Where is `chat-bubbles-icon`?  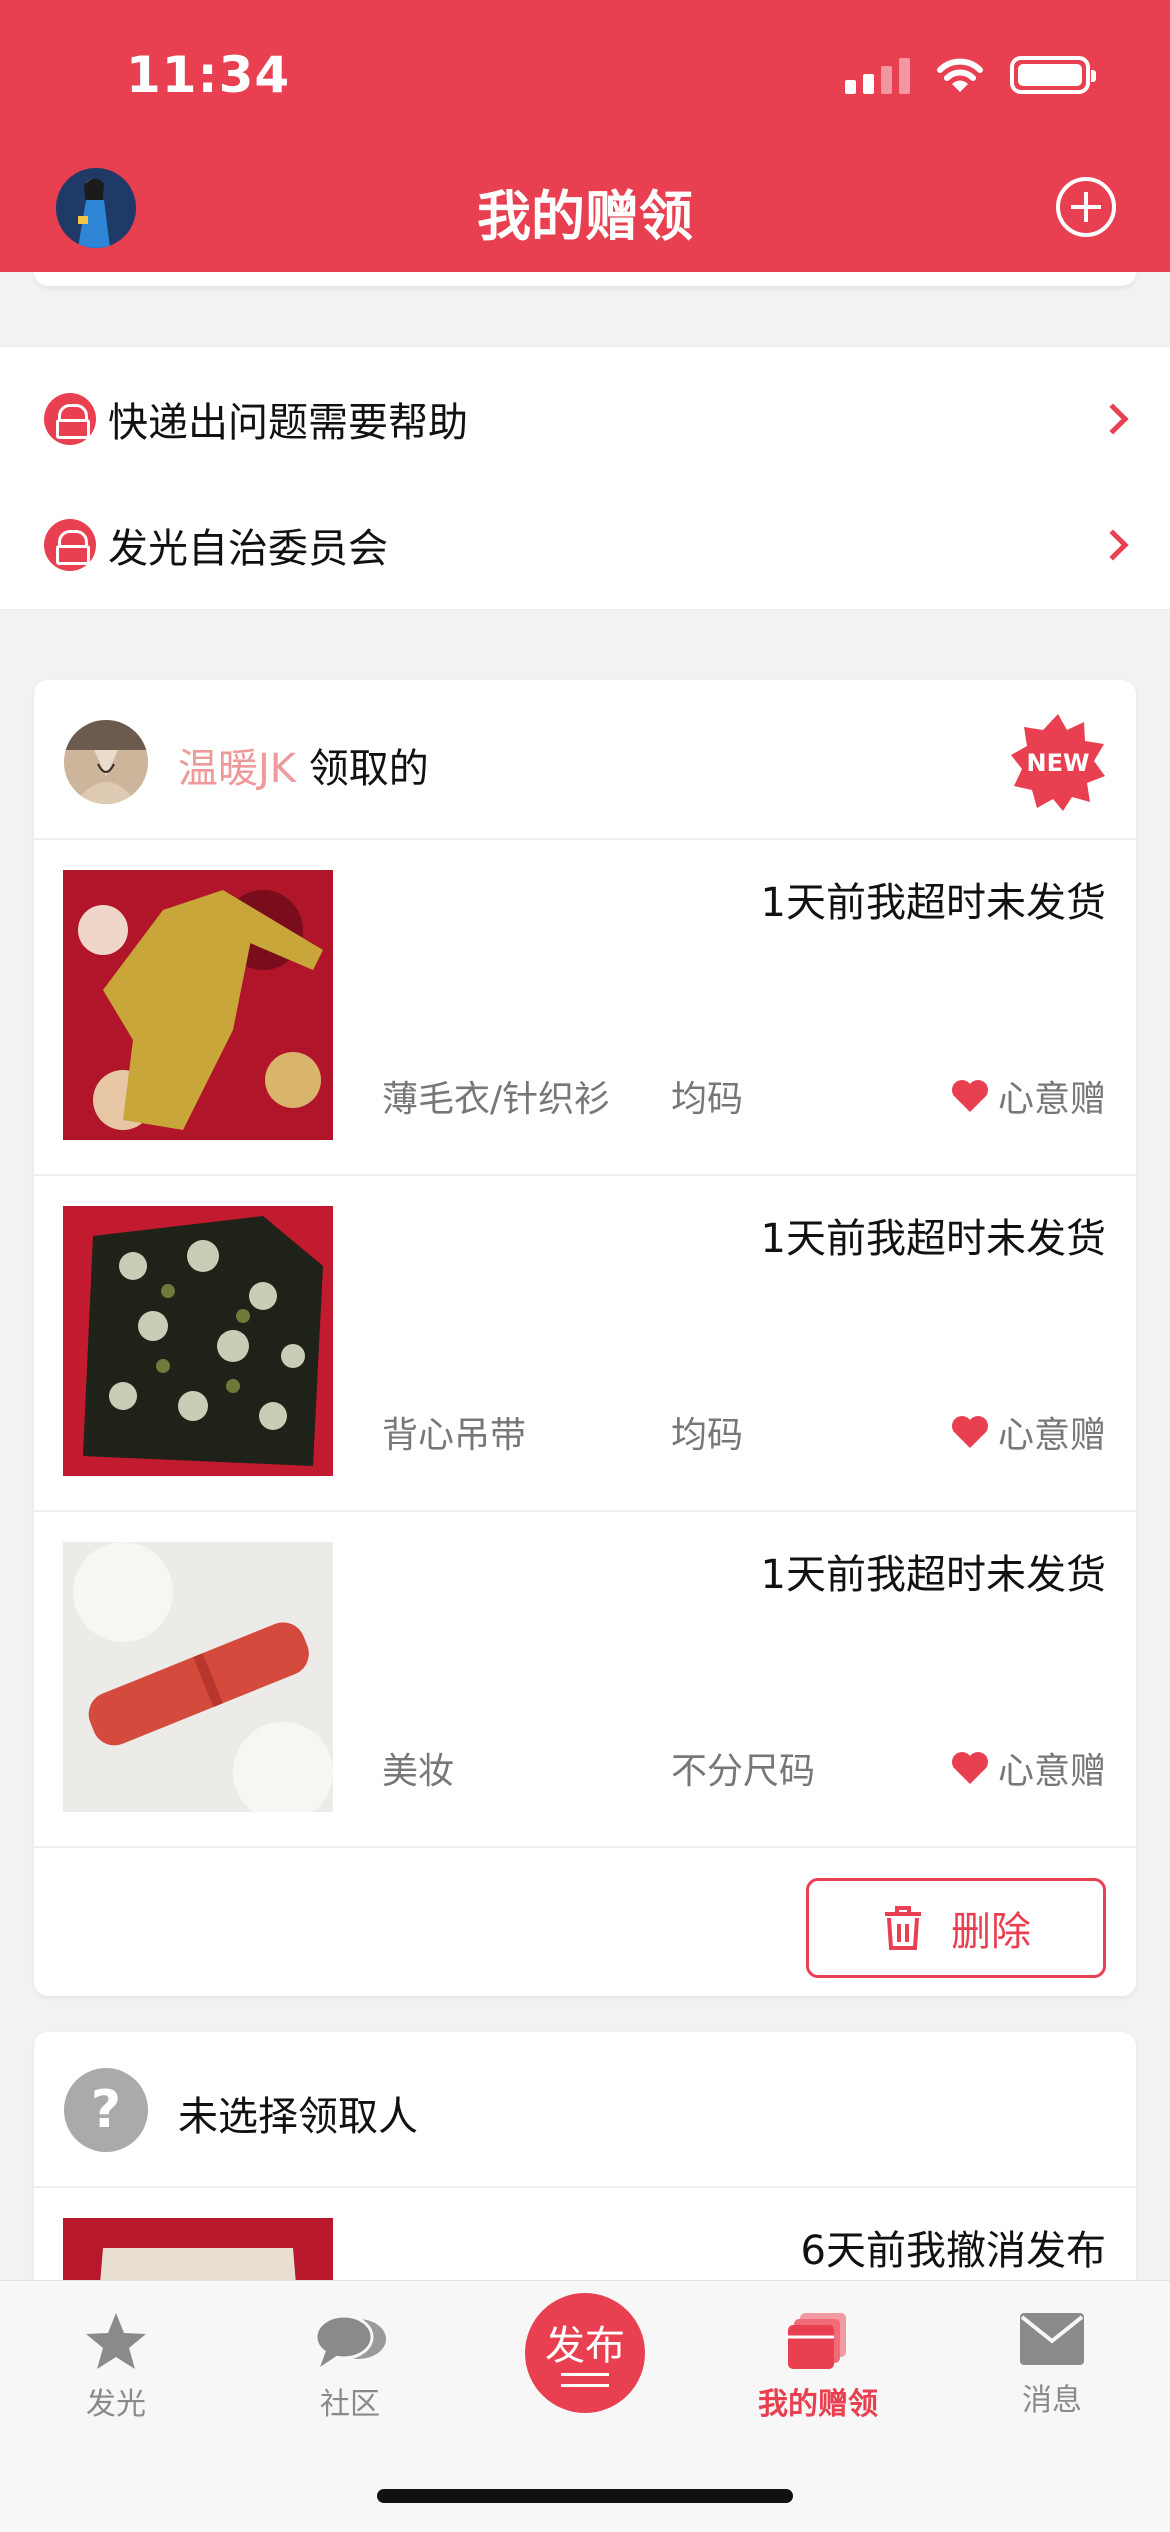 chat-bubbles-icon is located at coordinates (350, 2340).